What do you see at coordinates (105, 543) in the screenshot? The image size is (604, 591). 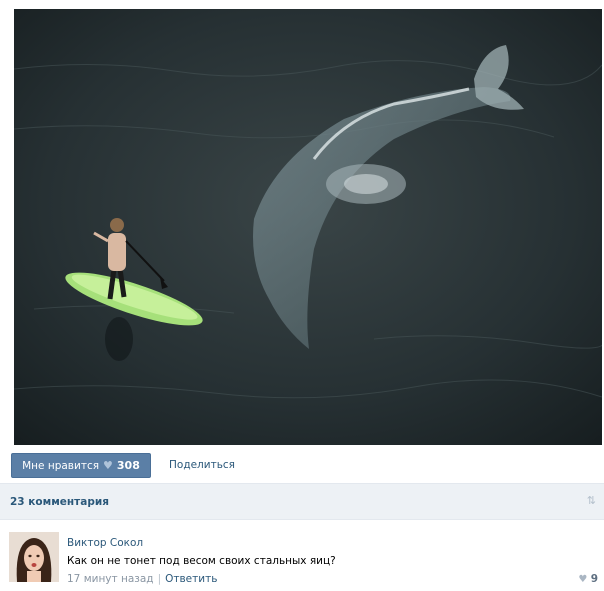 I see `comment-author: Виктор Сокол` at bounding box center [105, 543].